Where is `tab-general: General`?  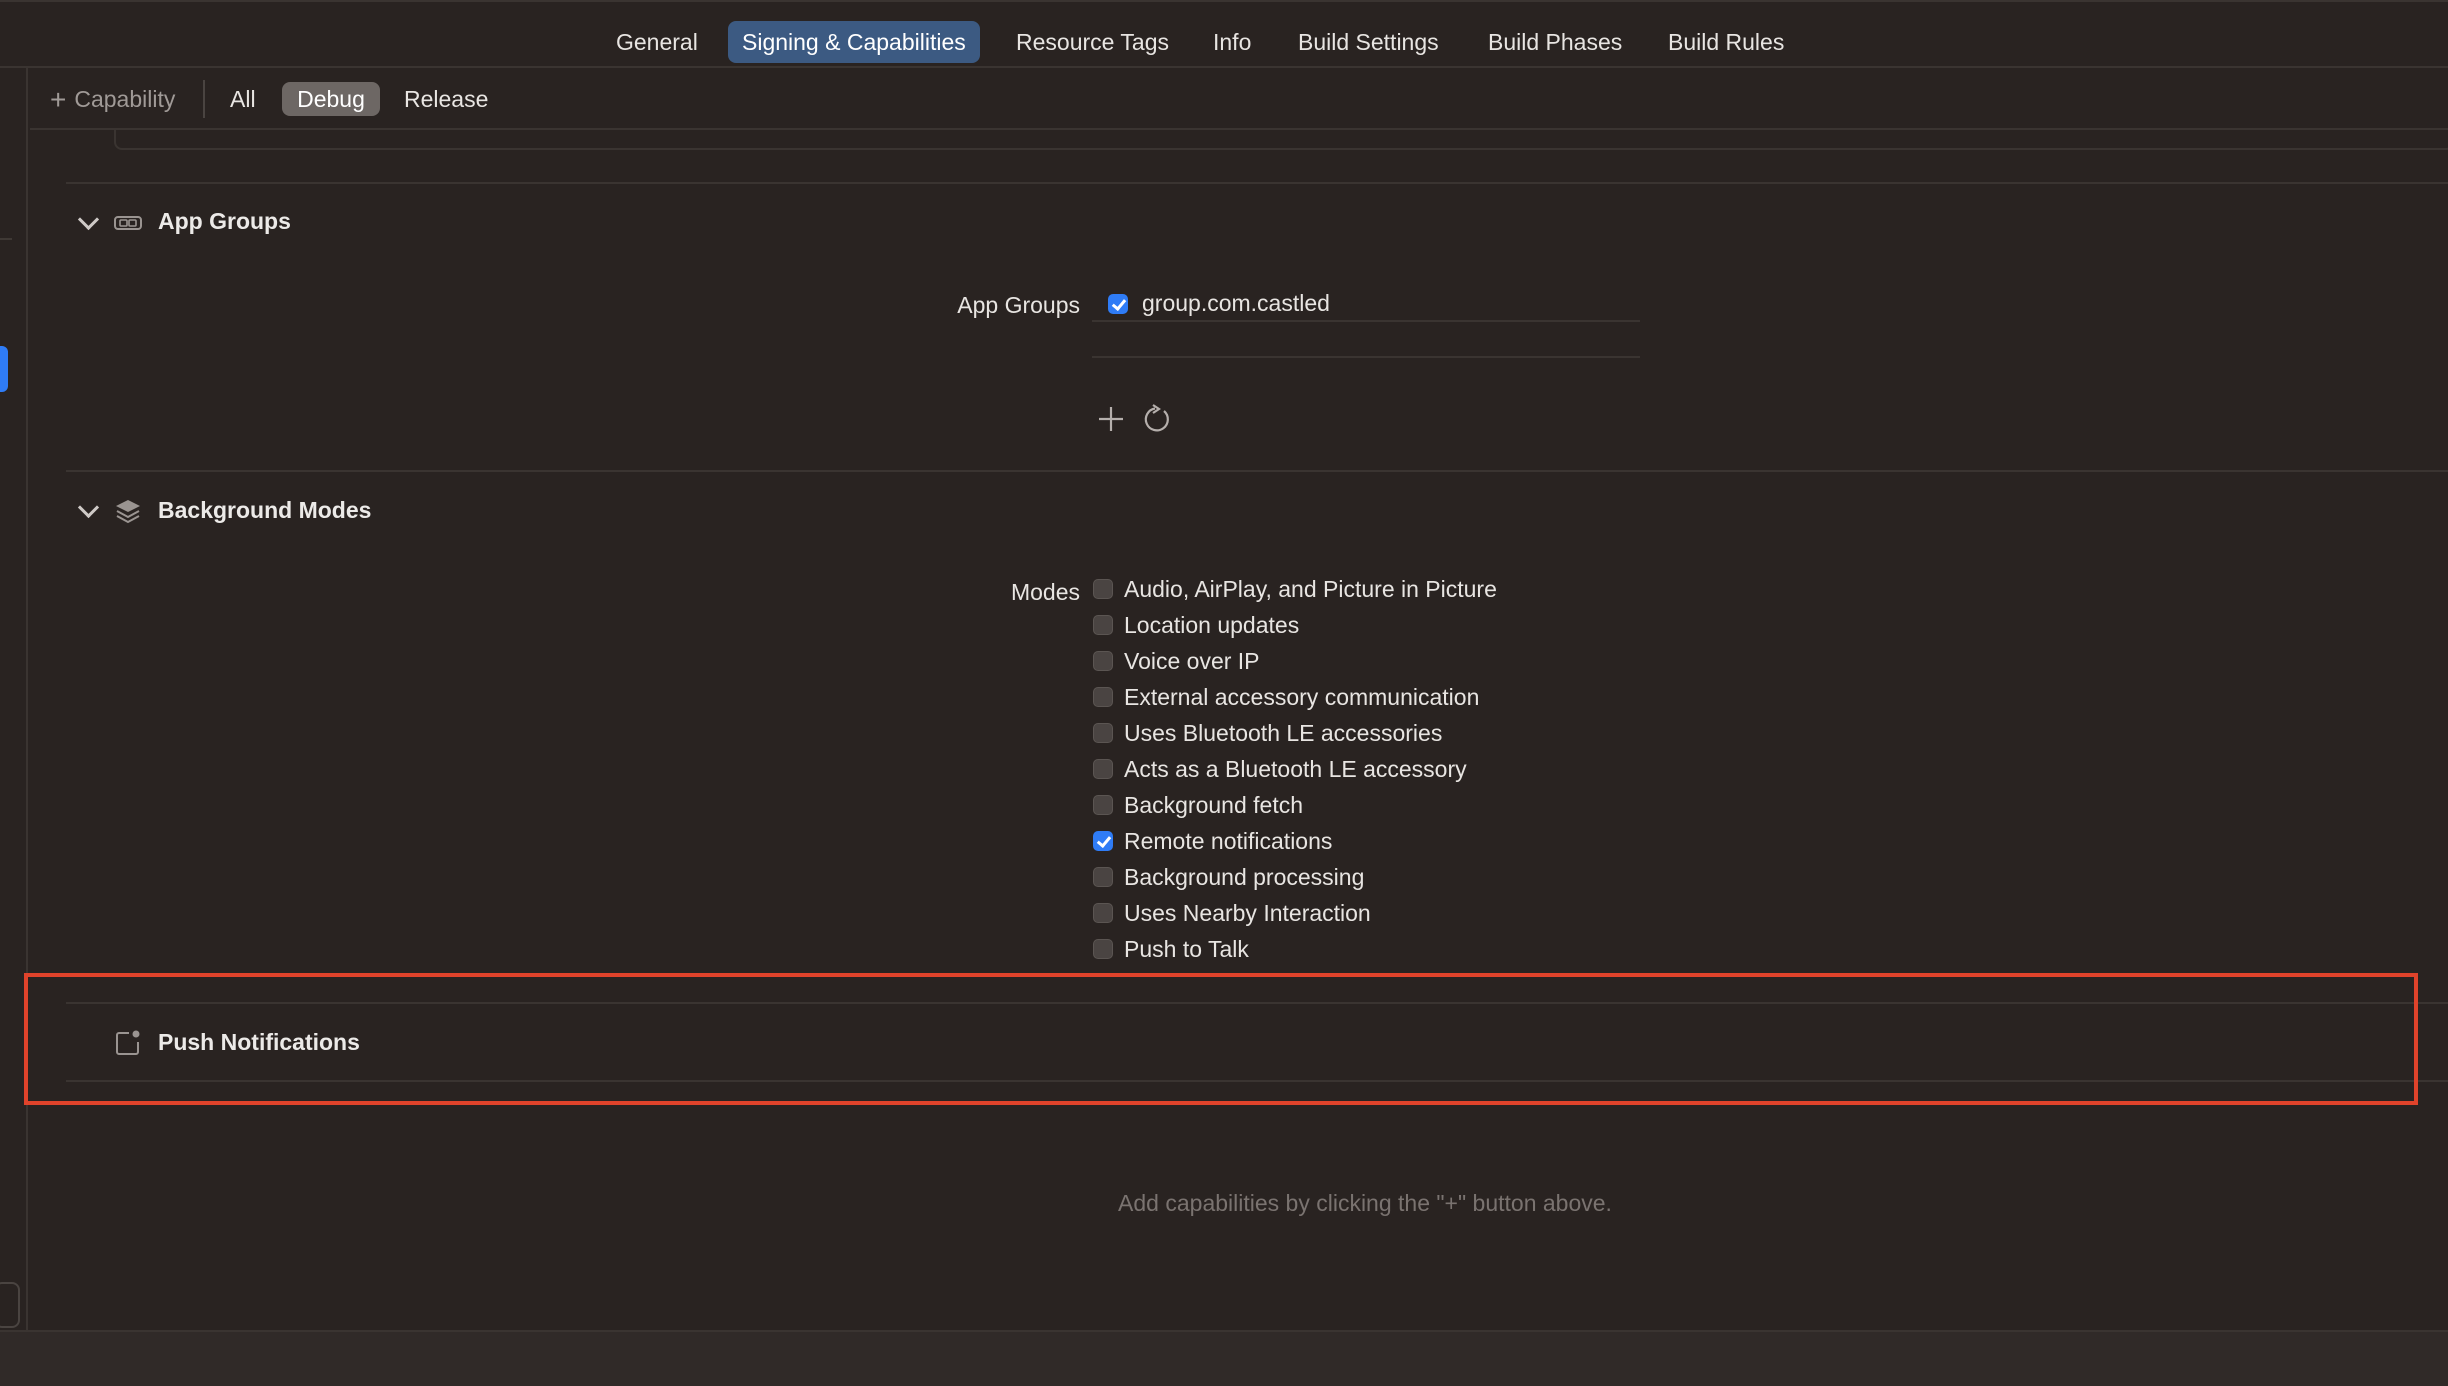 tab-general: General is located at coordinates (657, 42).